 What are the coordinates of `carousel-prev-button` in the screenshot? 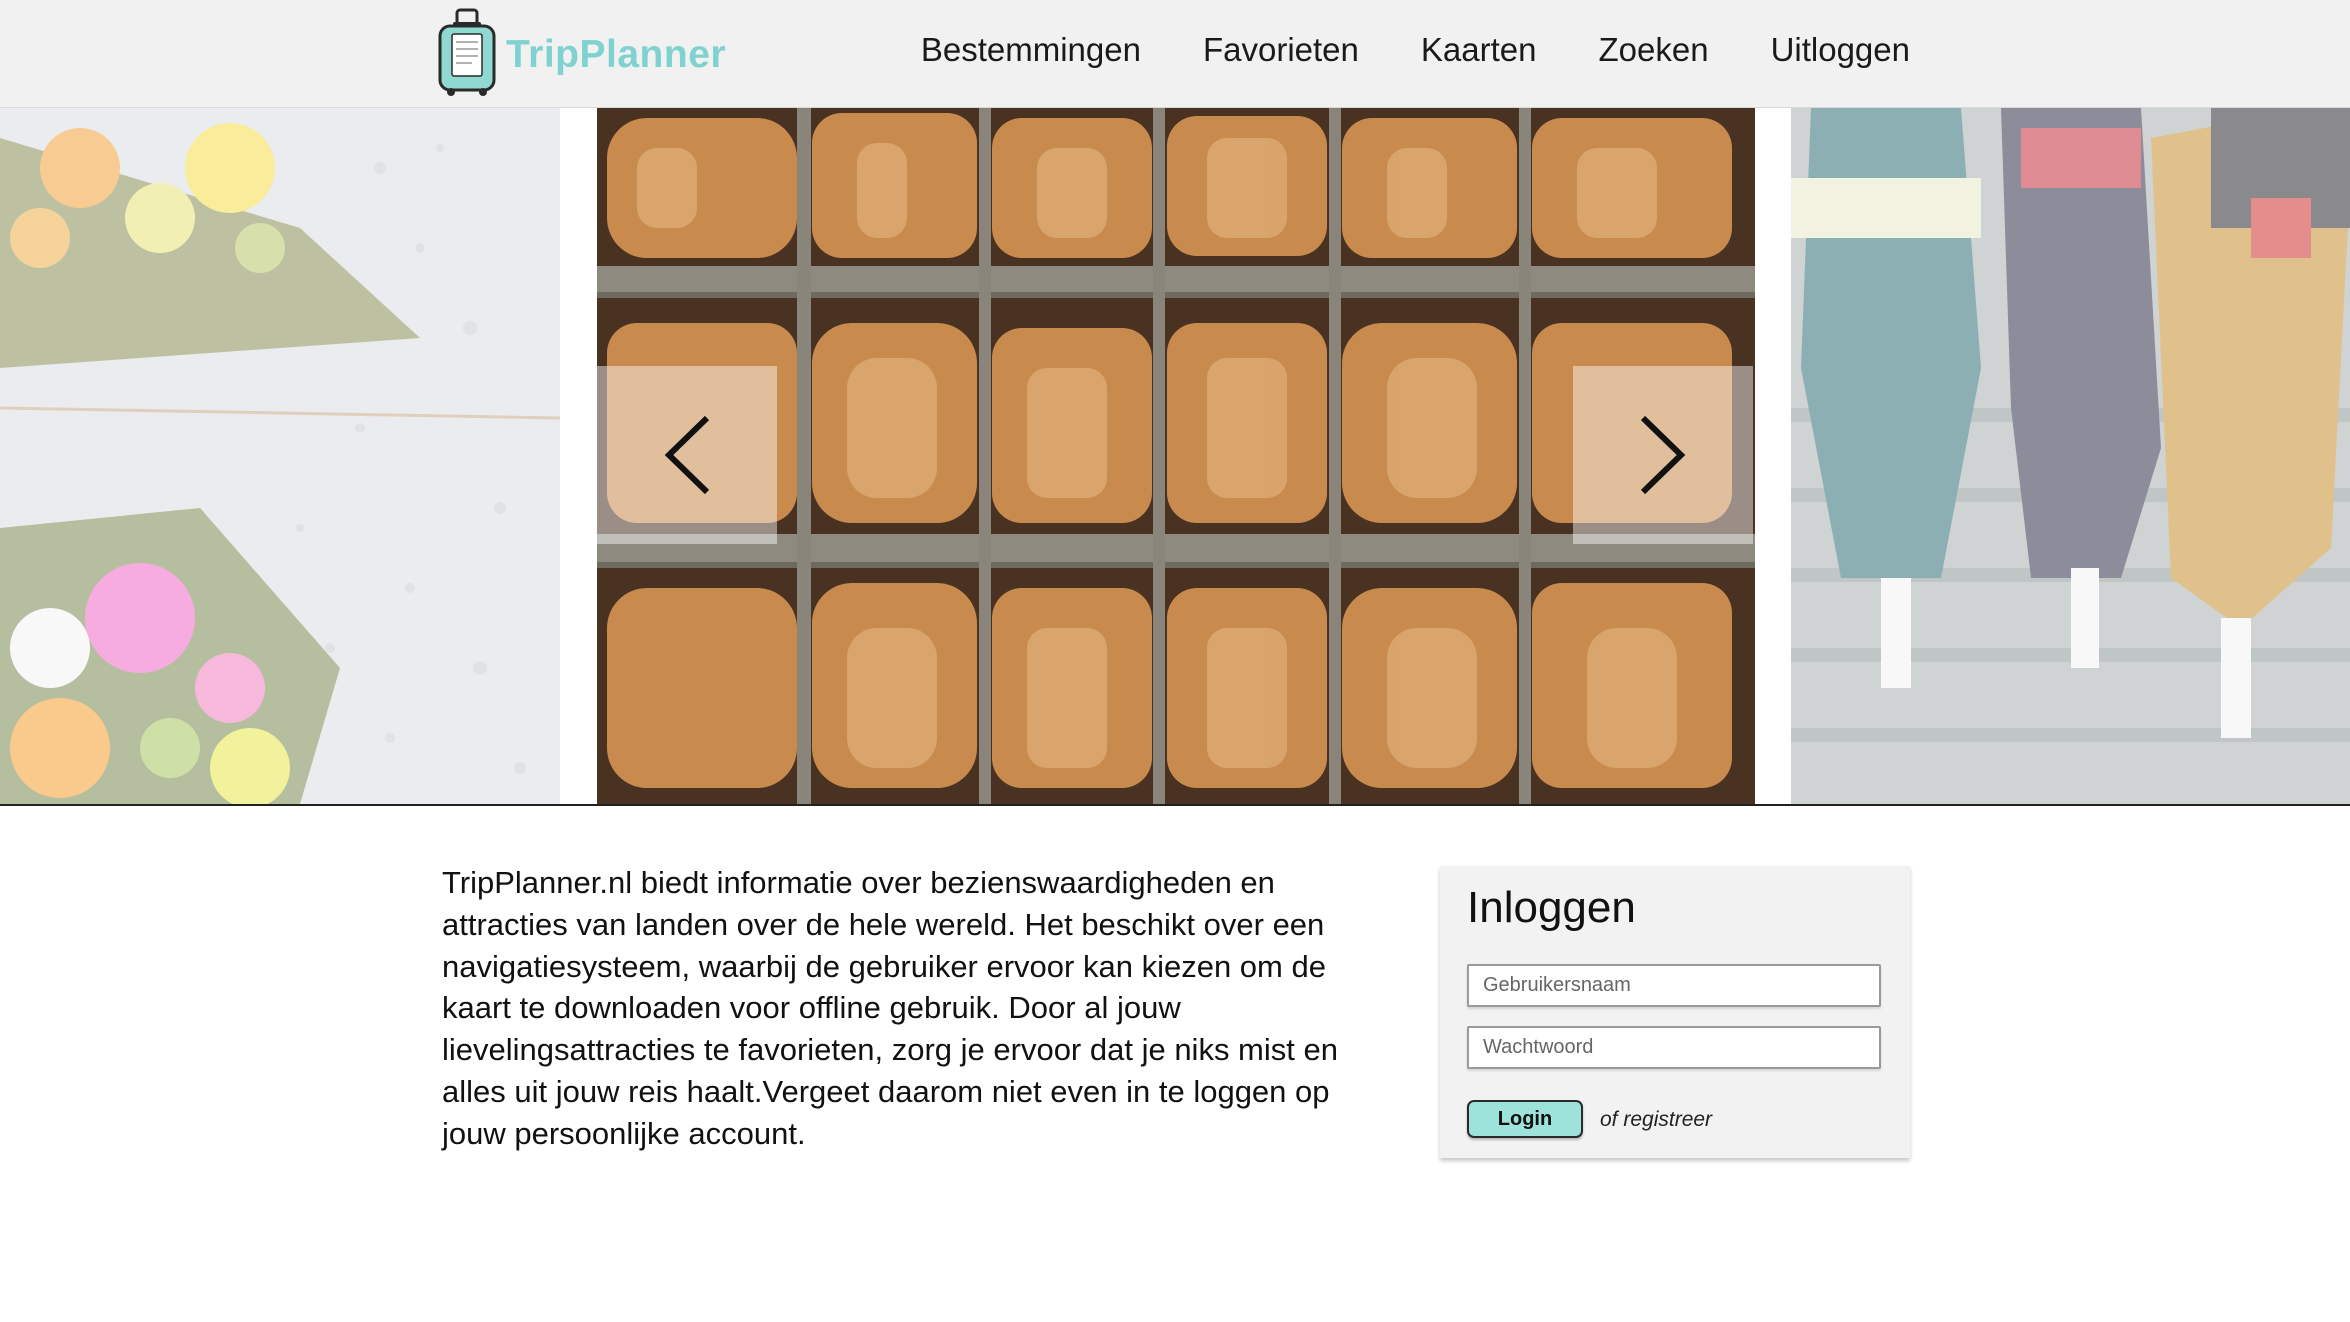 It's located at (687, 455).